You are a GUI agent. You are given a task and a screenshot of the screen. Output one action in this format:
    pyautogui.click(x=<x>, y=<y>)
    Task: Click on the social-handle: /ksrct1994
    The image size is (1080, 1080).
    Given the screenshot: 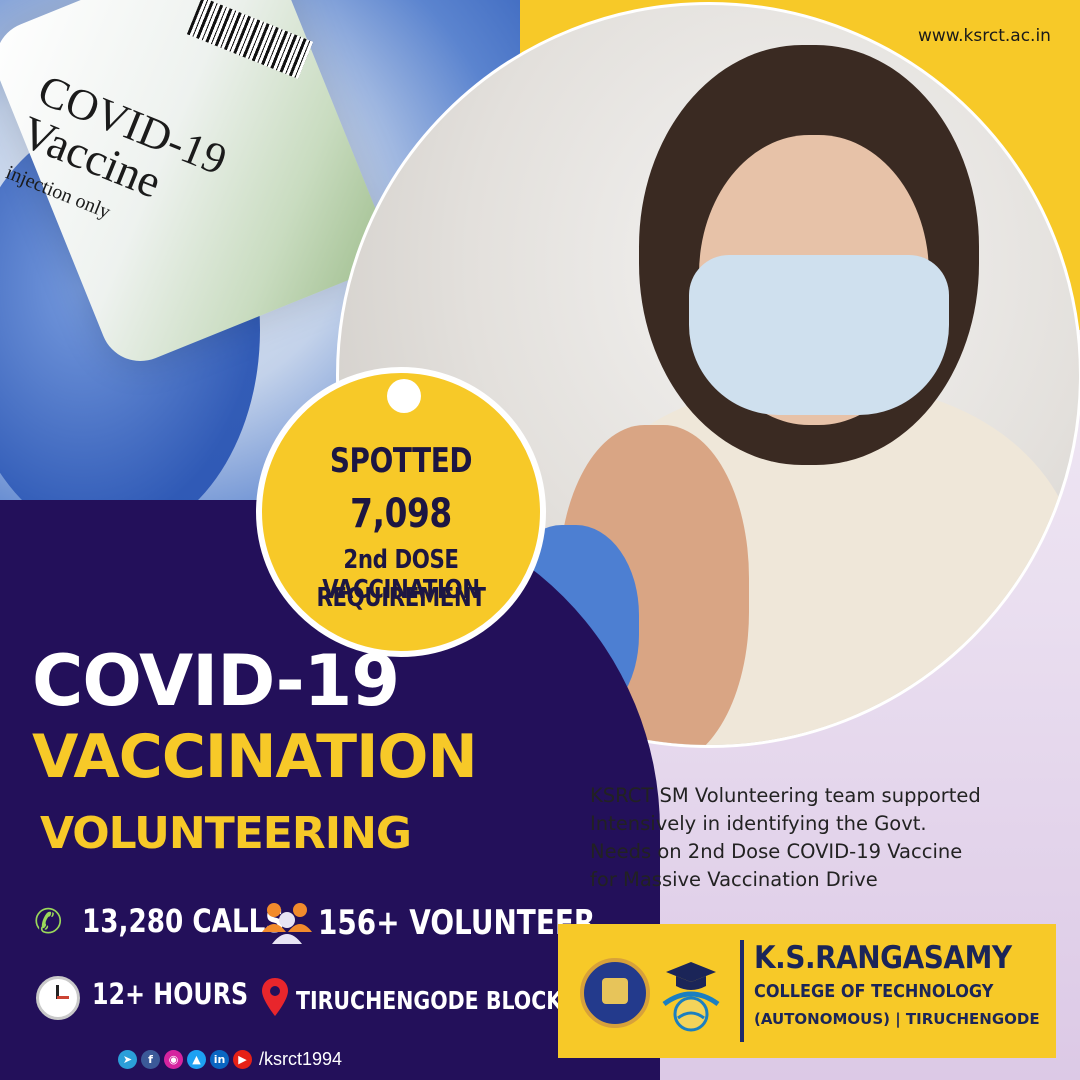 What is the action you would take?
    pyautogui.click(x=300, y=1059)
    